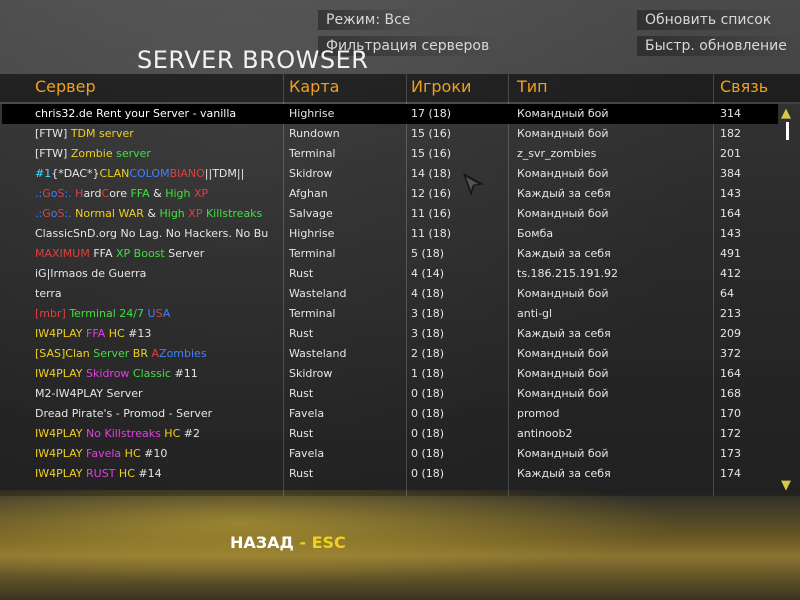  What do you see at coordinates (328, 542) in the screenshot?
I see `back-key: ESC` at bounding box center [328, 542].